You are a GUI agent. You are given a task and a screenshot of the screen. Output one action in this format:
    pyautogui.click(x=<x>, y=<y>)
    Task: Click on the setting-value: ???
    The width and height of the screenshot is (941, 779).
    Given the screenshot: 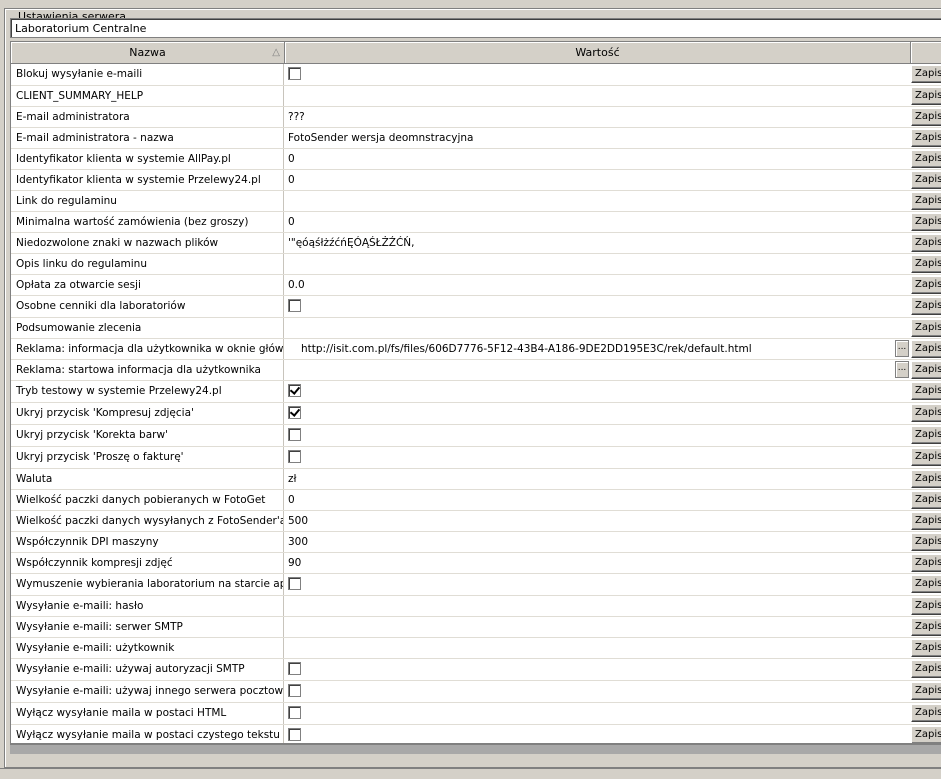 What is the action you would take?
    pyautogui.click(x=598, y=117)
    